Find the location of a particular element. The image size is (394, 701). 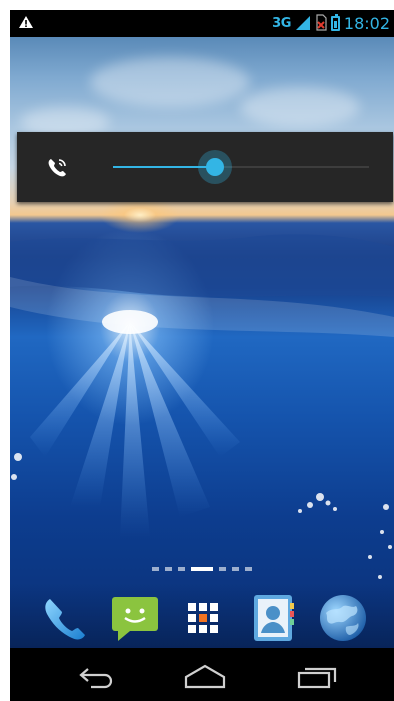

globe-icon is located at coordinates (343, 618).